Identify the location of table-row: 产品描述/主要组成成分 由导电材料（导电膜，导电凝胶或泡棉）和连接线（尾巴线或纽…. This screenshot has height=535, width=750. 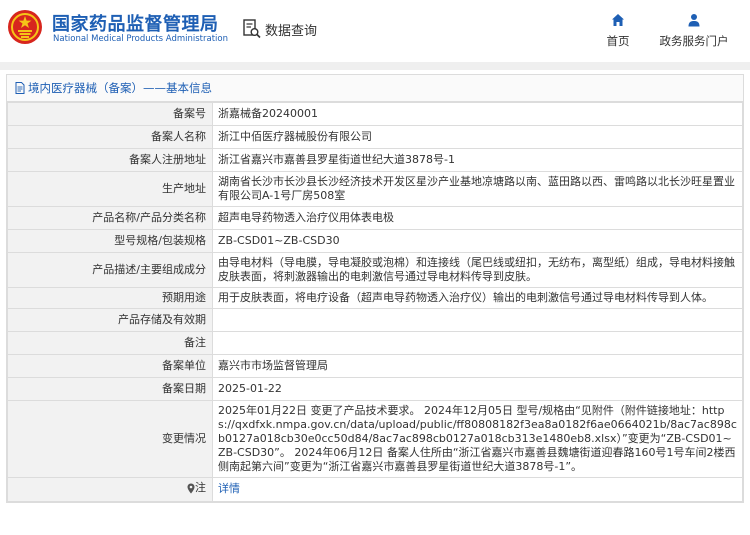
(375, 270).